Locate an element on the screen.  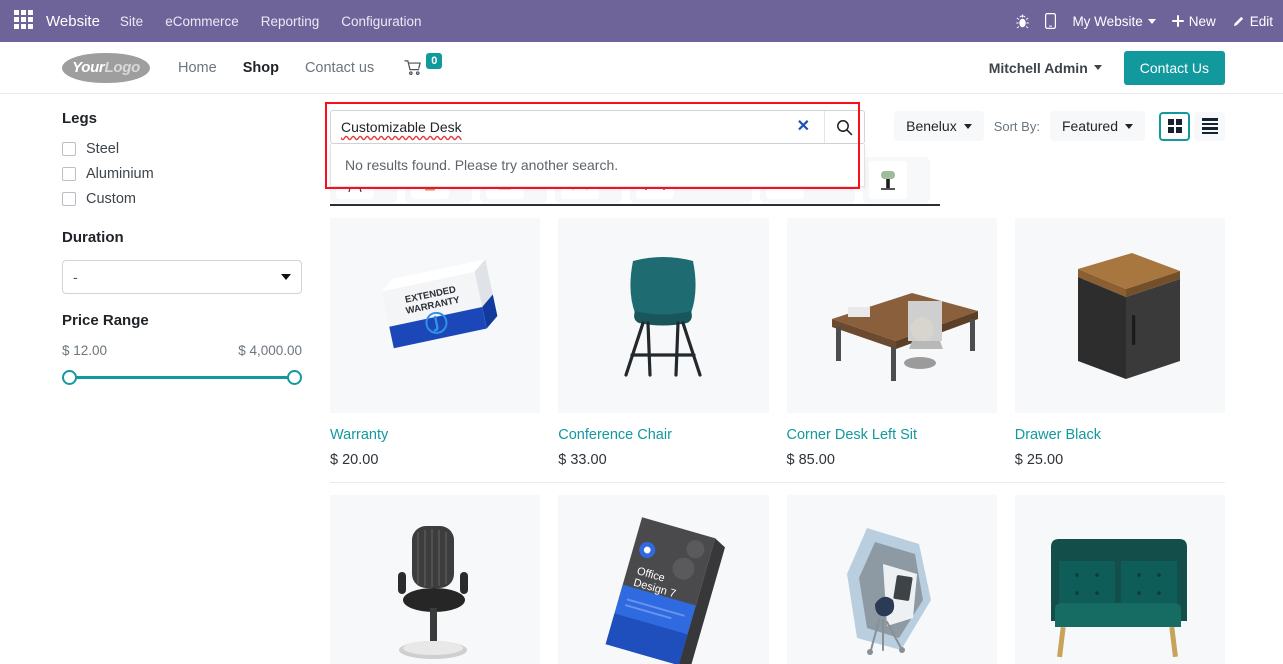
product-price: $ 20.00 is located at coordinates (354, 460).